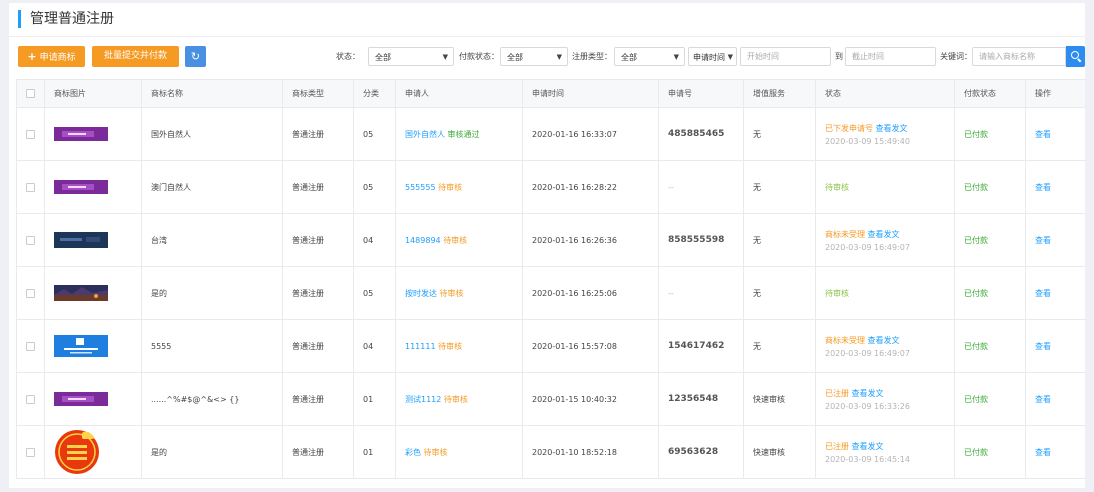 Image resolution: width=1094 pixels, height=492 pixels. What do you see at coordinates (459, 93) in the screenshot?
I see `col-applicant-header: 申请人` at bounding box center [459, 93].